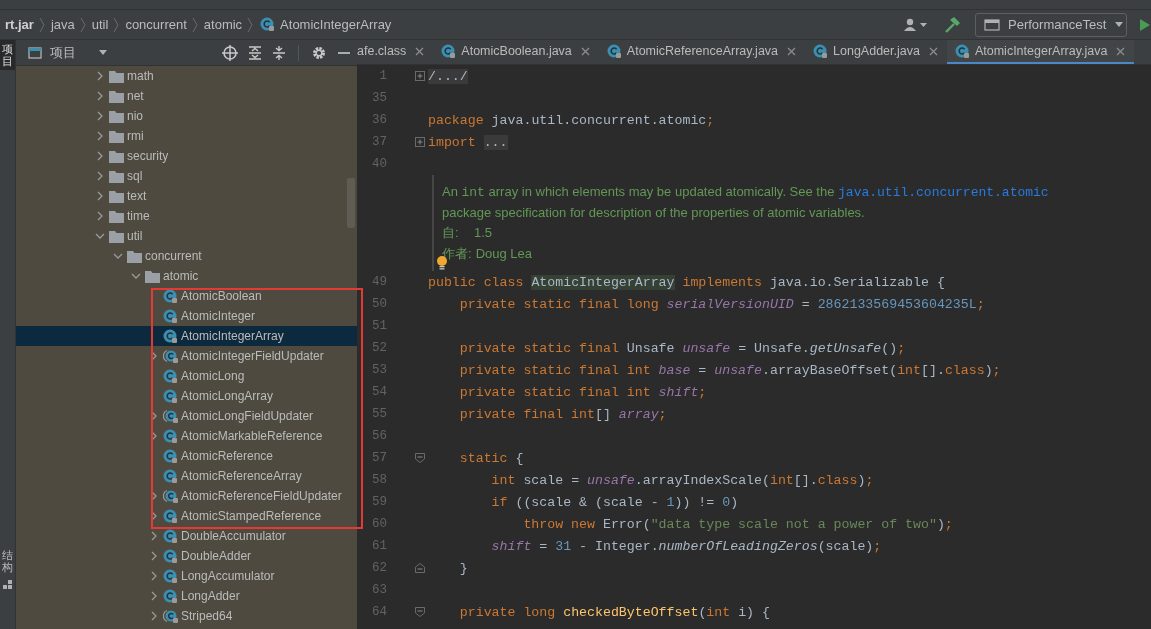 Image resolution: width=1151 pixels, height=629 pixels. I want to click on target-icon, so click(230, 52).